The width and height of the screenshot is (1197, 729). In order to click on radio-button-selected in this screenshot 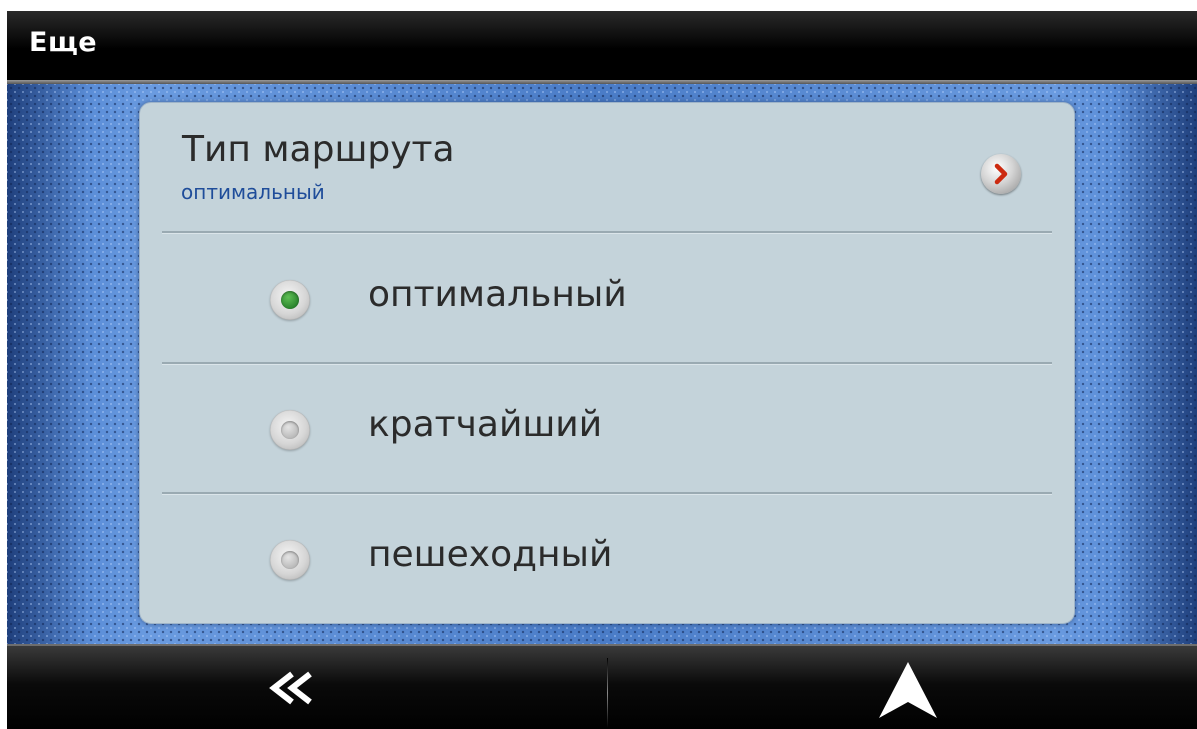, I will do `click(290, 300)`.